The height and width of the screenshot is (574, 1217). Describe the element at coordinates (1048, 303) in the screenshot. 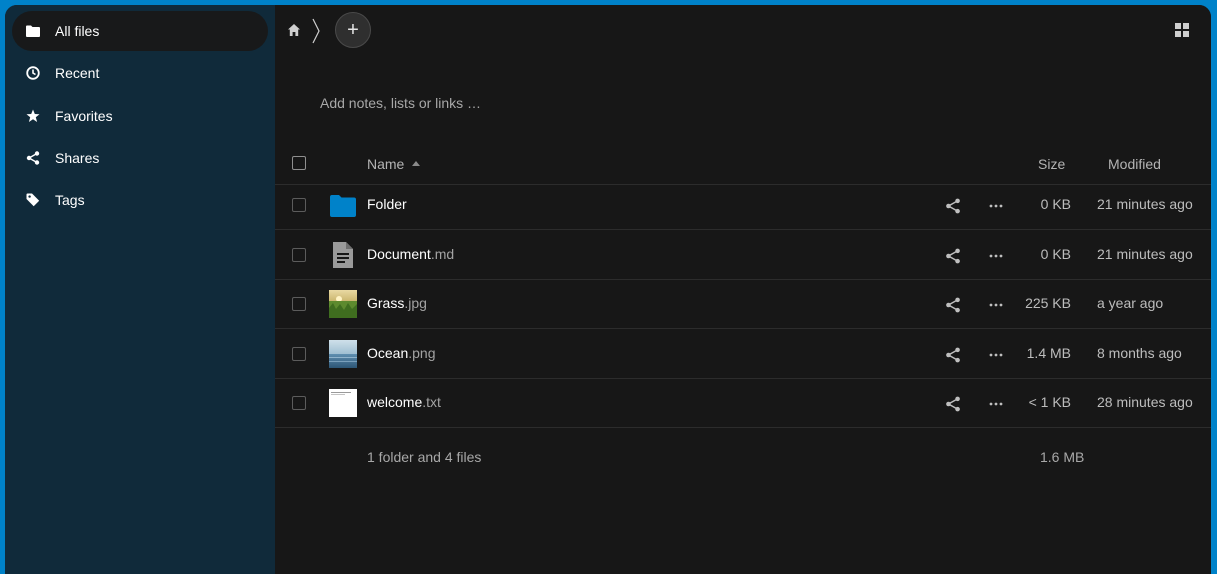

I see `file-size: 225 KB` at that location.